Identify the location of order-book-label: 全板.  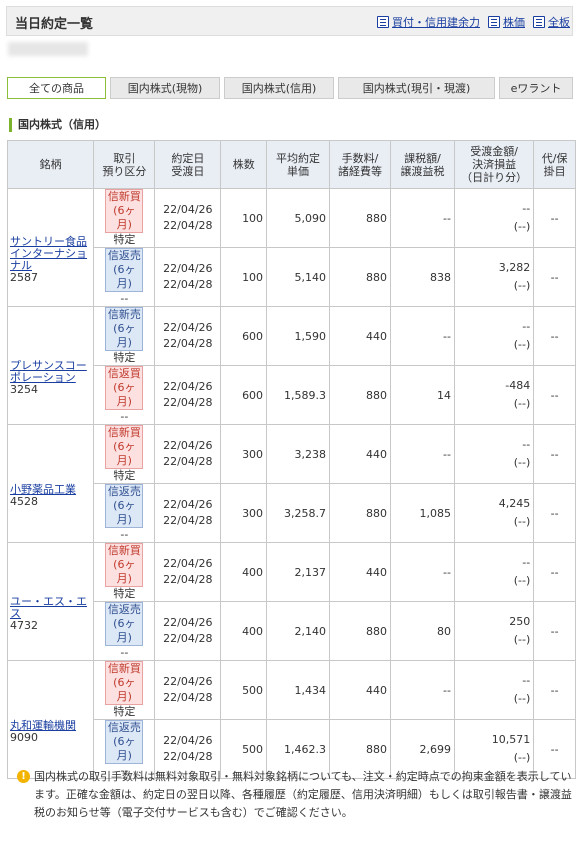
(559, 22).